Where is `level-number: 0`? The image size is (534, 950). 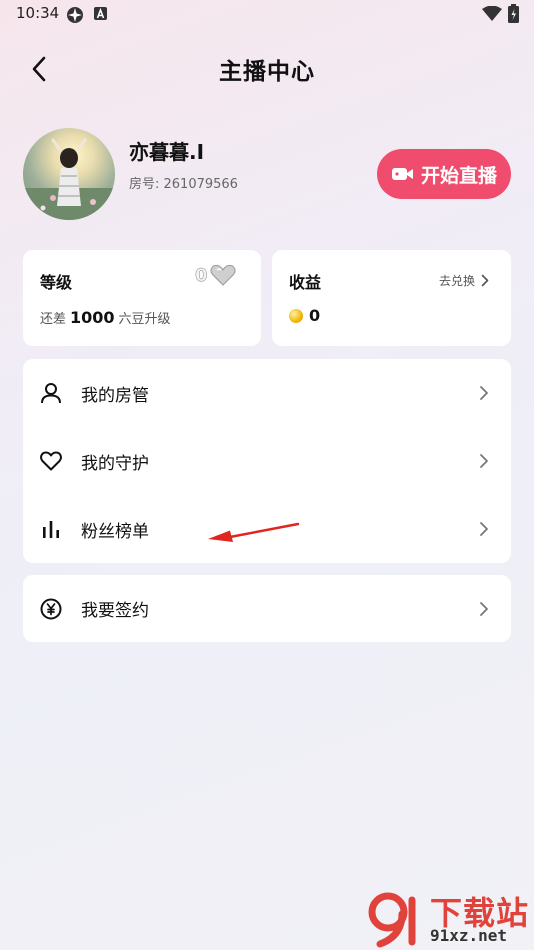 level-number: 0 is located at coordinates (201, 275).